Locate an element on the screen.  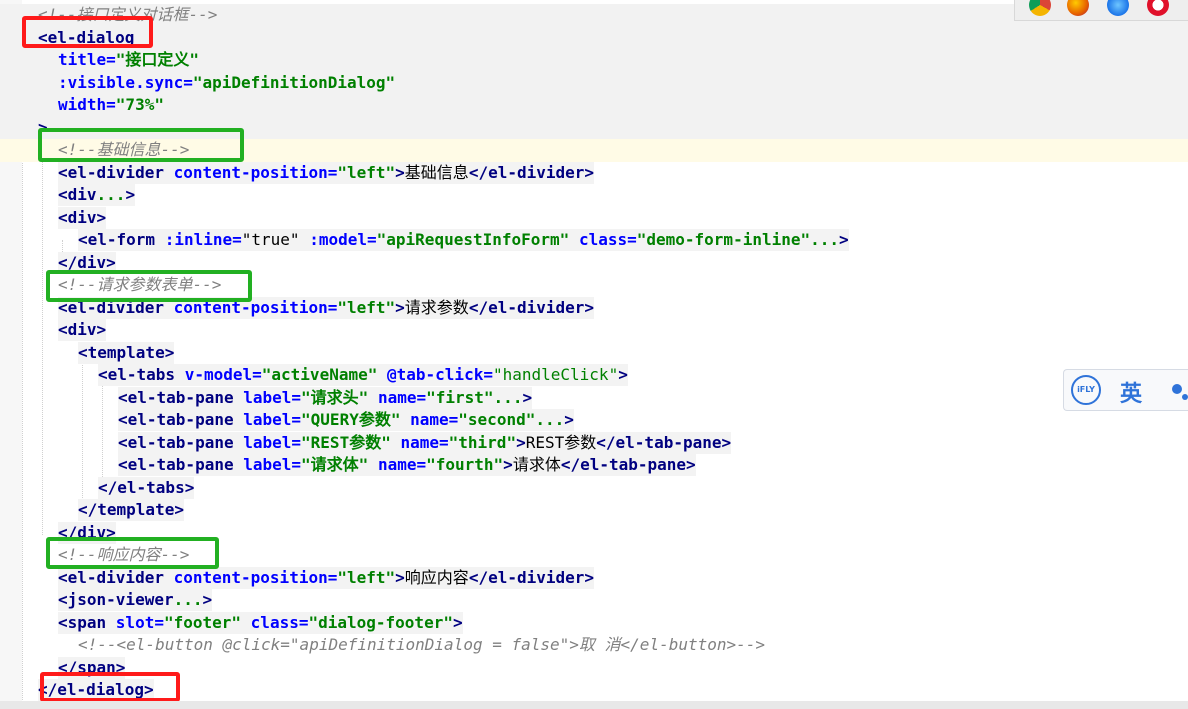
tag-token: </el-tabs> is located at coordinates (146, 487).